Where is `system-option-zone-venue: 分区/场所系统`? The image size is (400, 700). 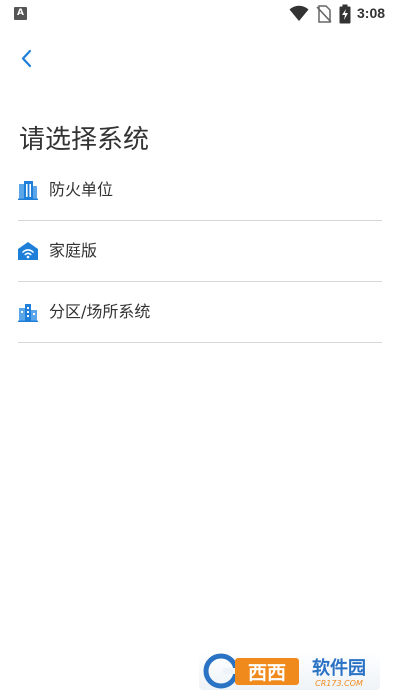 system-option-zone-venue: 分区/场所系统 is located at coordinates (200, 312).